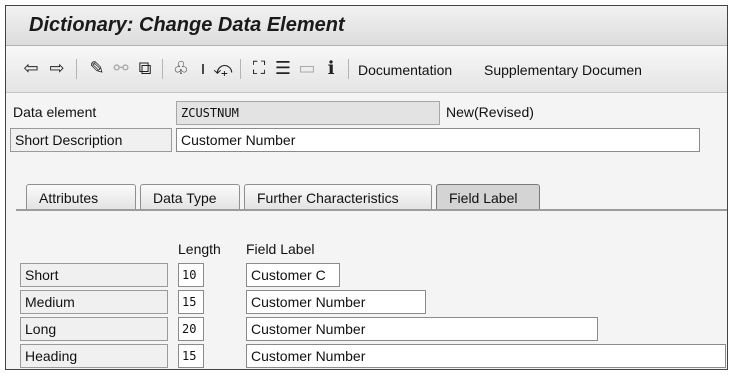 The width and height of the screenshot is (733, 375). I want to click on stack-icon: ☰, so click(283, 69).